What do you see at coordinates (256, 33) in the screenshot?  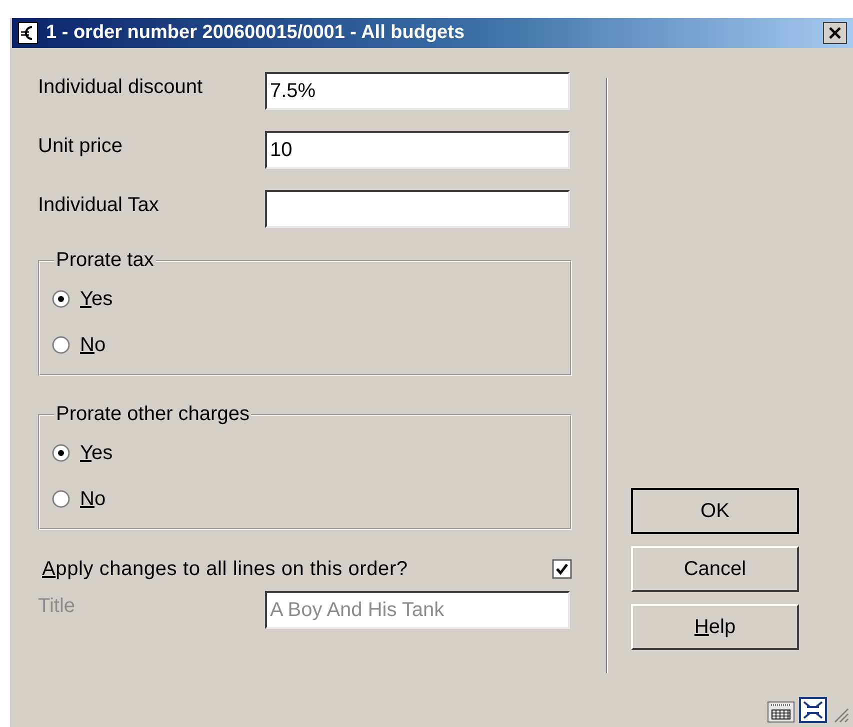 I see `window-title: 1 - order number 200600015/0001 - All budgets` at bounding box center [256, 33].